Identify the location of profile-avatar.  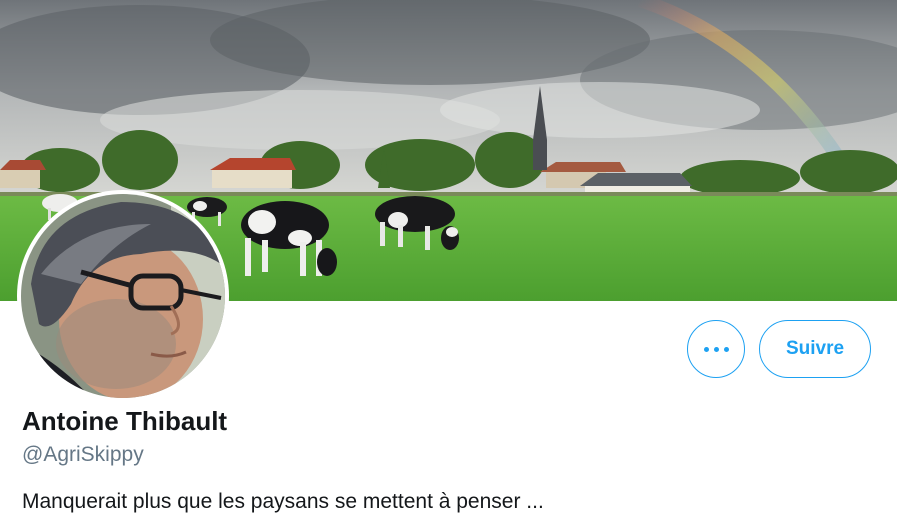
(123, 296).